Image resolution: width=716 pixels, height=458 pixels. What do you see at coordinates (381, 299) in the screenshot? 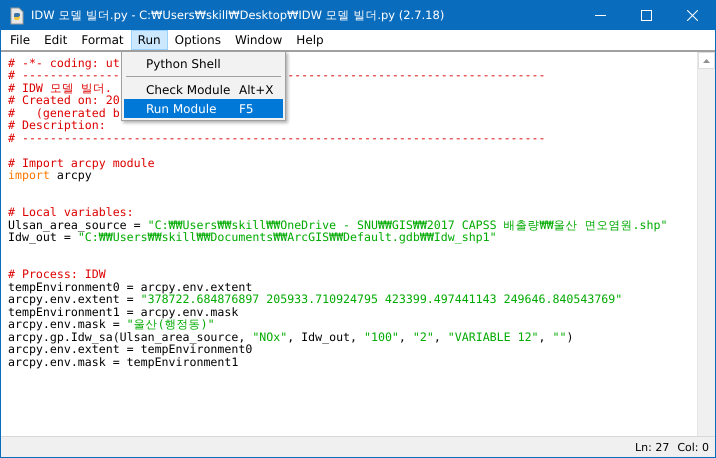
I see `code-string: "378722.684876897 205933.710924795 423399.497441143 249646.840543769"` at bounding box center [381, 299].